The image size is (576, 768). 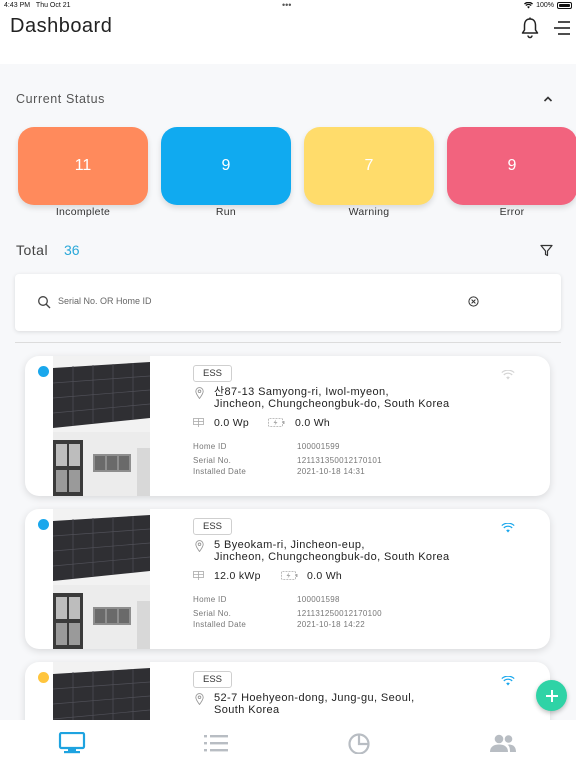 I want to click on current-status-title: Current Status, so click(x=60, y=99).